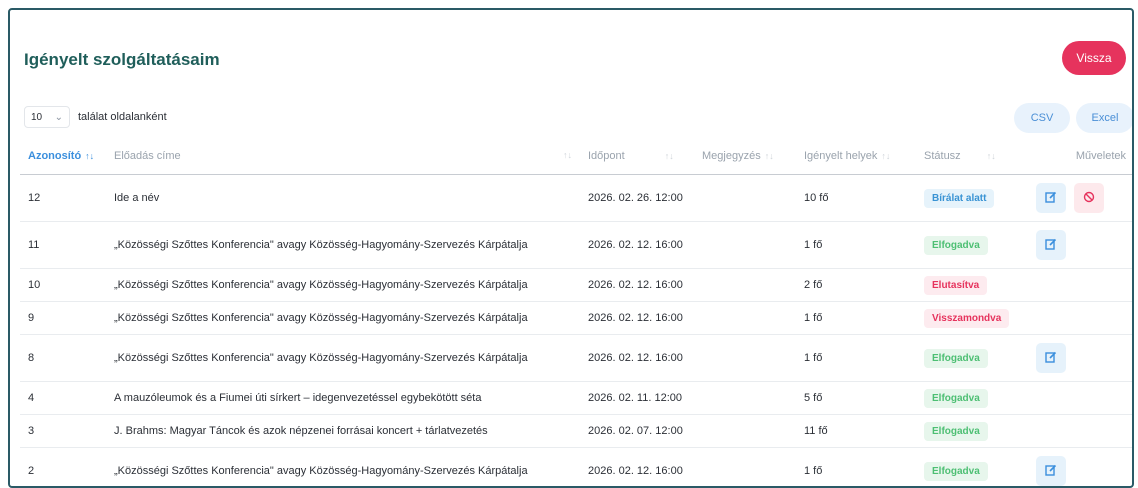 The image size is (1138, 488). I want to click on cell-time: 2026. 02. 11. 12:00, so click(637, 398).